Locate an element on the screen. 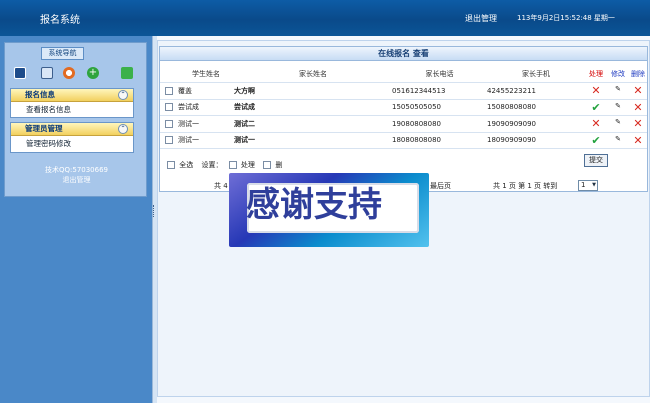 Image resolution: width=650 pixels, height=403 pixels. grid-icon is located at coordinates (47, 73).